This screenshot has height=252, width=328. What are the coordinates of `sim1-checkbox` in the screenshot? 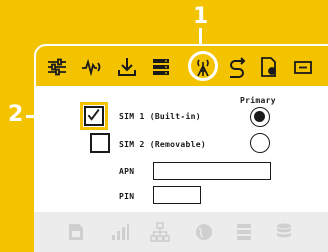 It's located at (94, 116).